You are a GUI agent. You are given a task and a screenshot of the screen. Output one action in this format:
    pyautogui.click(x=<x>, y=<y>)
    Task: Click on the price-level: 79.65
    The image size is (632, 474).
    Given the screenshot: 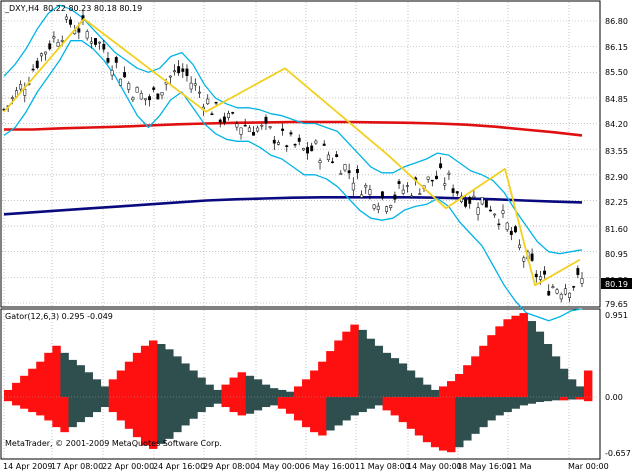 What is the action you would take?
    pyautogui.click(x=616, y=304)
    